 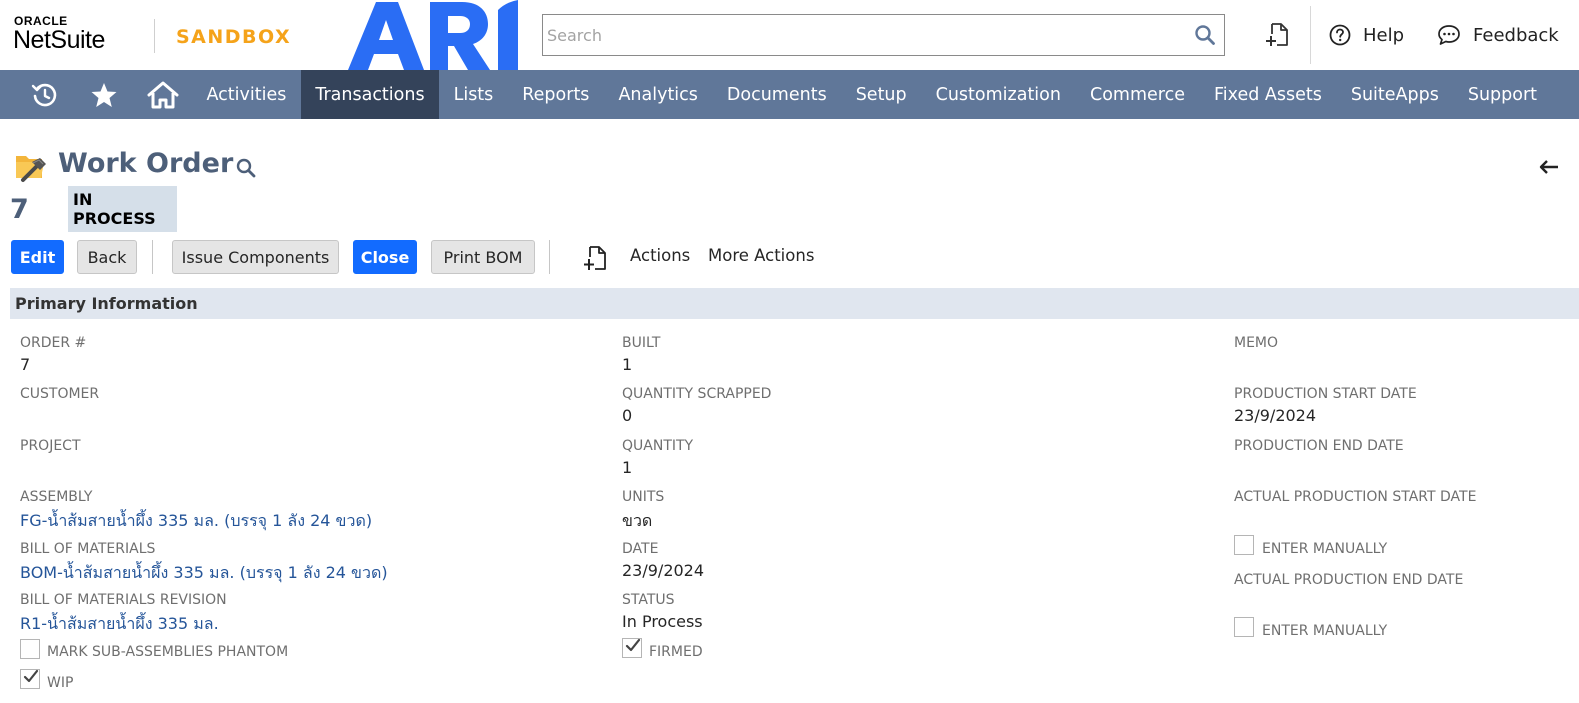 I want to click on recent-records-icon, so click(x=43, y=94).